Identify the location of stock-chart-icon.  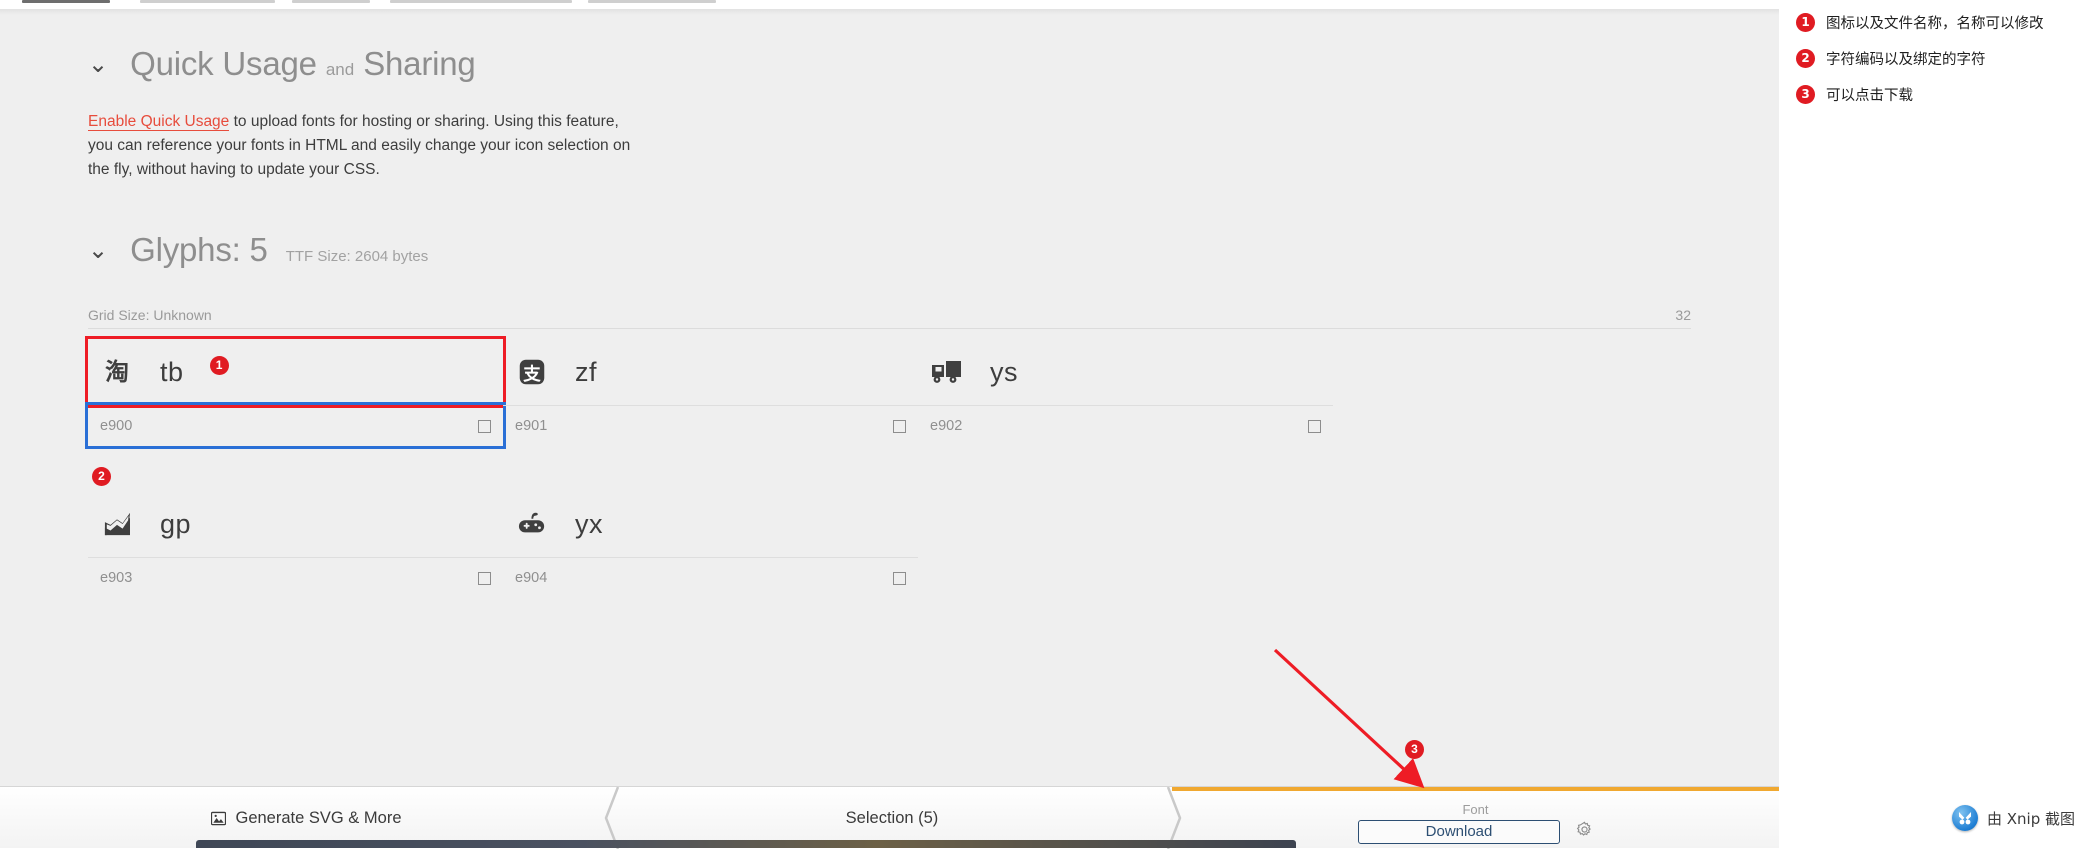
(117, 524).